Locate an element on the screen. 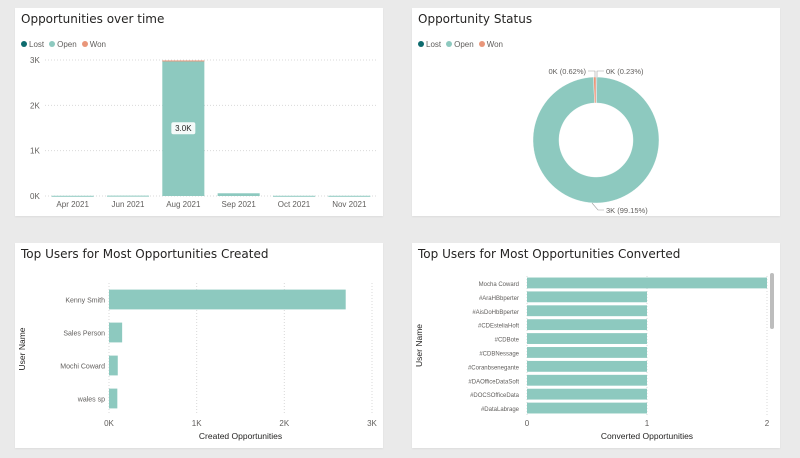 Image resolution: width=800 pixels, height=458 pixels. y-category-label: wales sp is located at coordinates (91, 400).